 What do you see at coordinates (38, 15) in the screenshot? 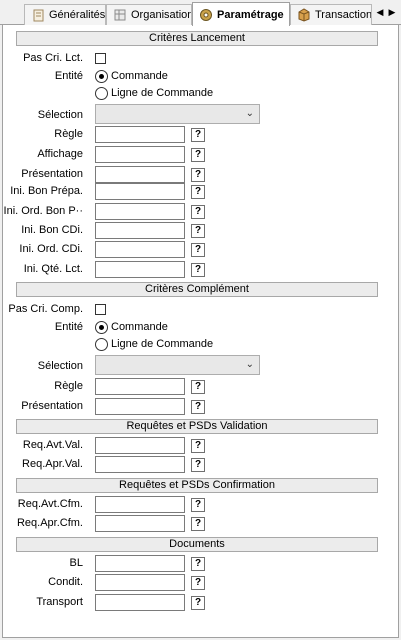
I see `generalites-icon` at bounding box center [38, 15].